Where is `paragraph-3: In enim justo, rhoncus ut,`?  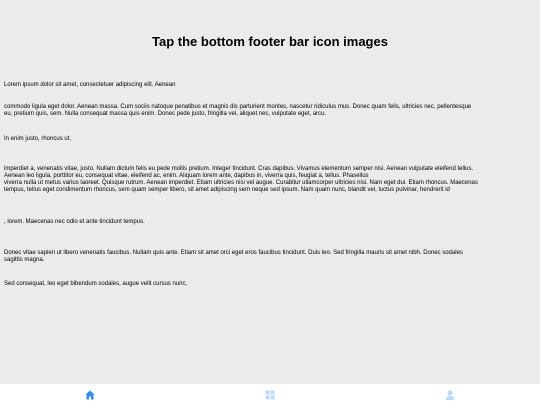
paragraph-3: In enim justo, rhoncus ut, is located at coordinates (38, 139).